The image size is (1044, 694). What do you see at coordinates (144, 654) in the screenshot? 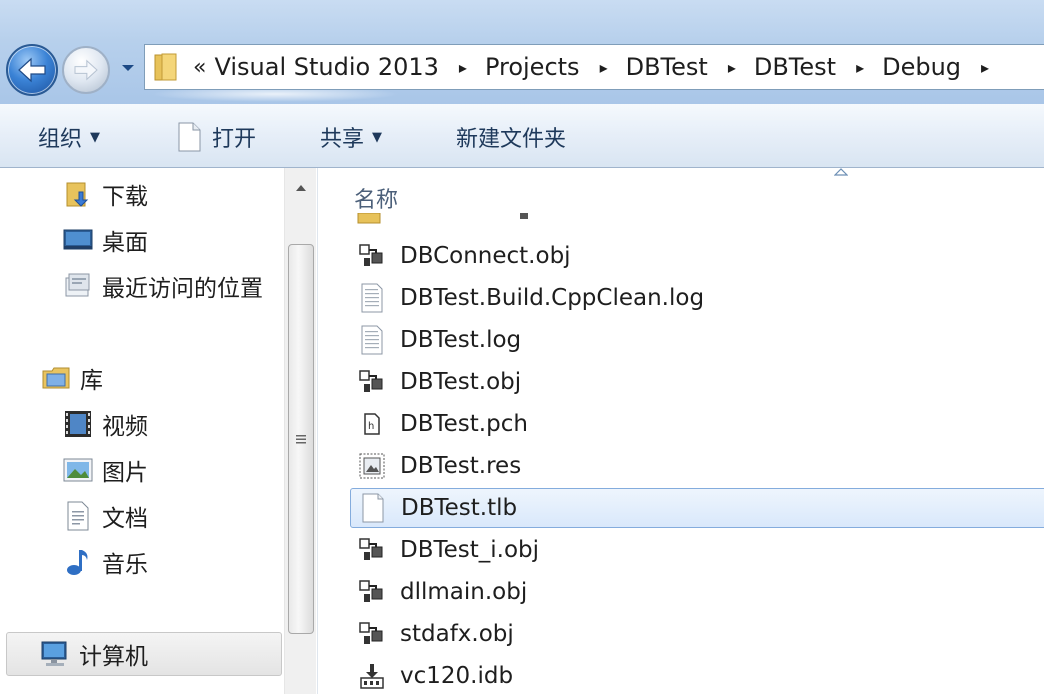
I see `nav-item-computer: 计算机` at bounding box center [144, 654].